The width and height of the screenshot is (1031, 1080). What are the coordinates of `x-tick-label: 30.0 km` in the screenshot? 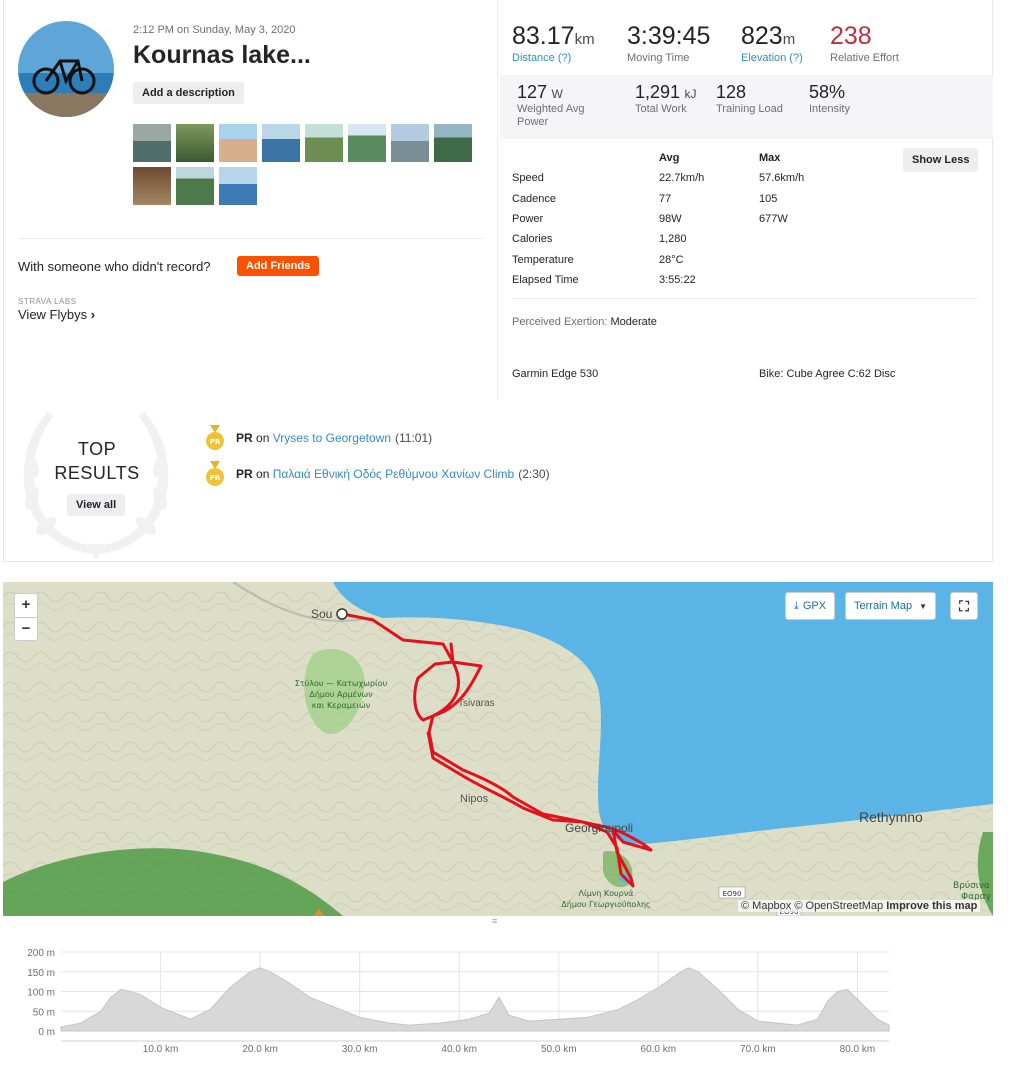 It's located at (360, 1049).